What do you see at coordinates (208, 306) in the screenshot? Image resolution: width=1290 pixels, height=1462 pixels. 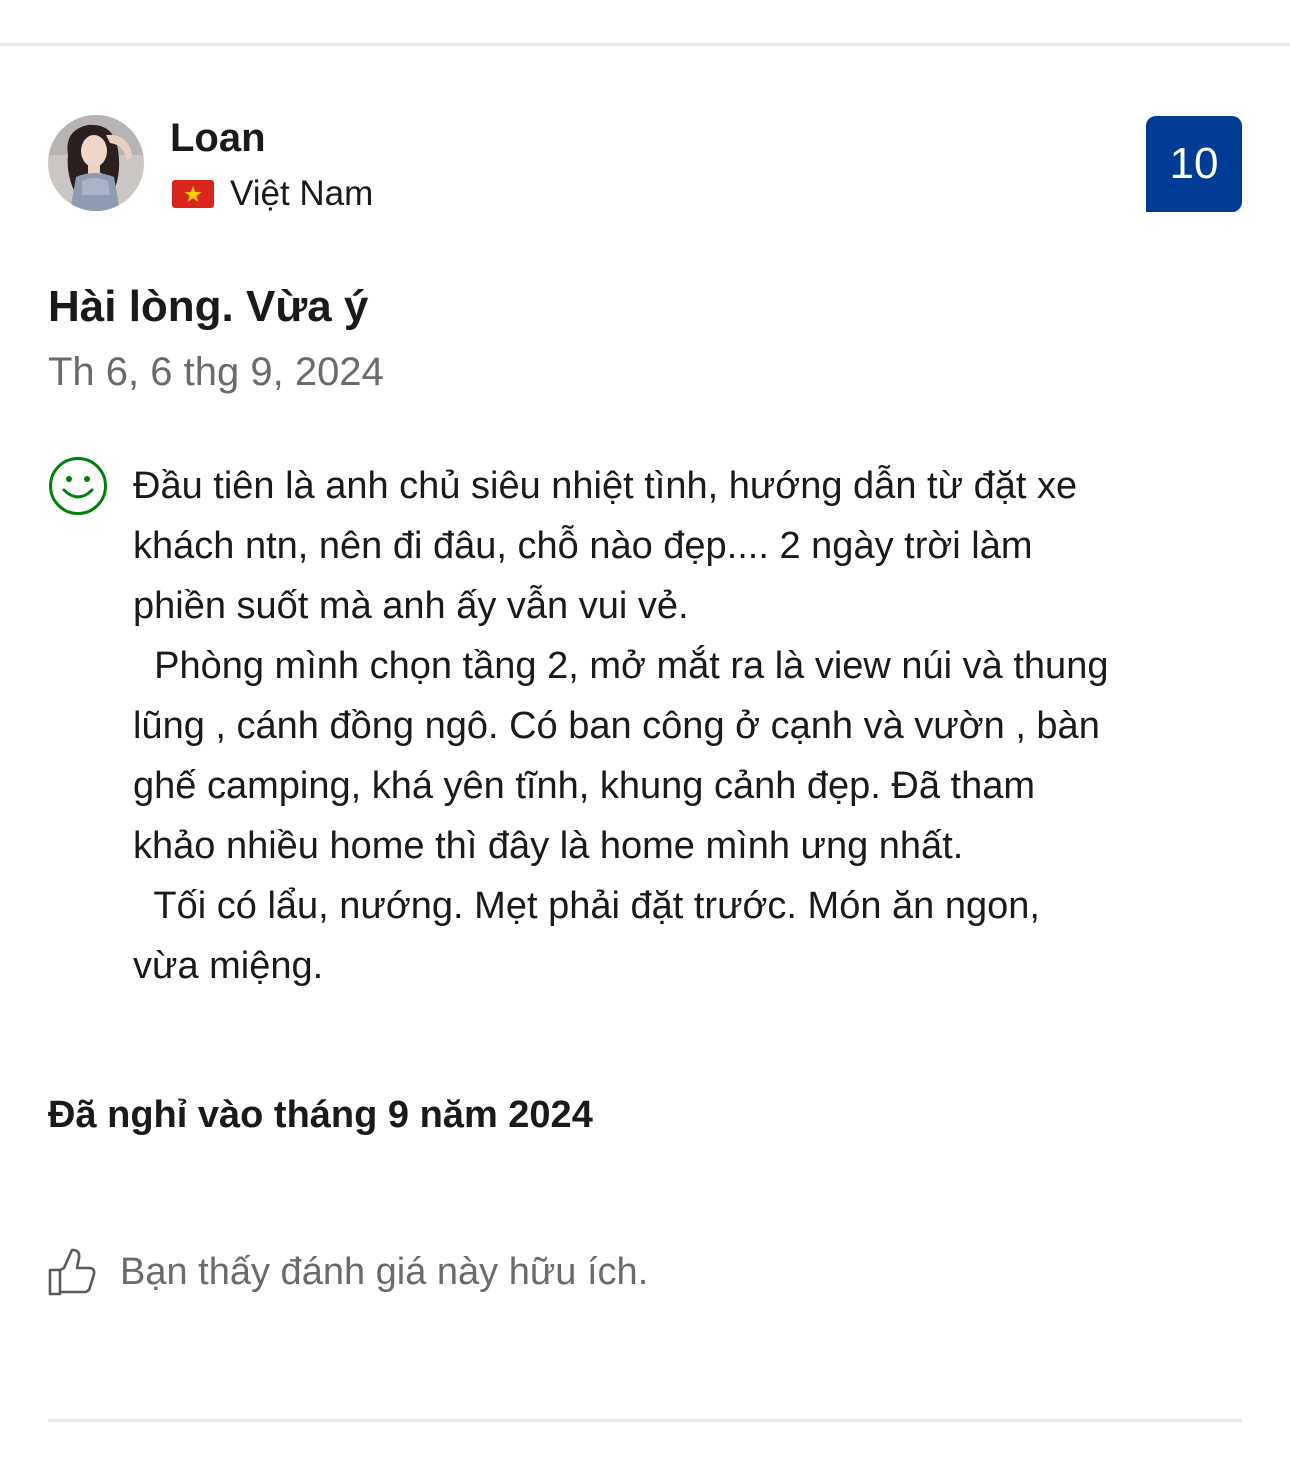 I see `review-title: Hài lòng. Vừa ý` at bounding box center [208, 306].